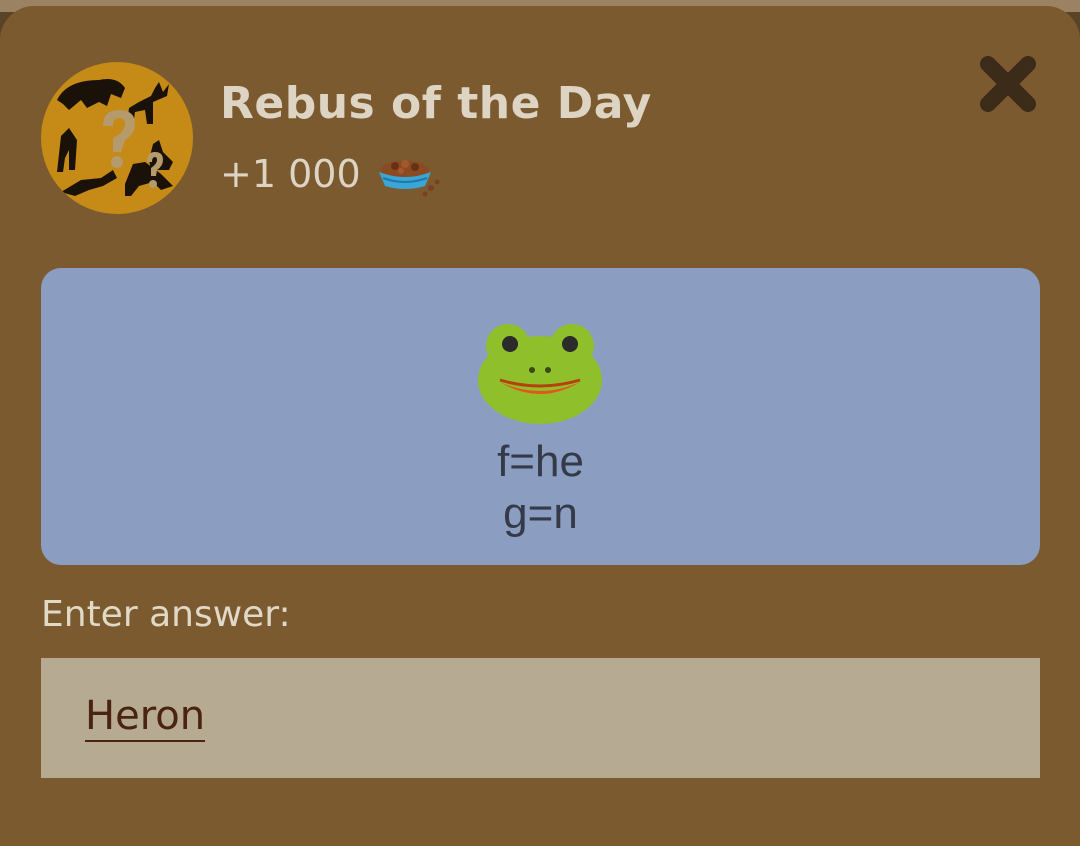 The height and width of the screenshot is (846, 1080). What do you see at coordinates (408, 174) in the screenshot?
I see `pet-food-bowl-icon` at bounding box center [408, 174].